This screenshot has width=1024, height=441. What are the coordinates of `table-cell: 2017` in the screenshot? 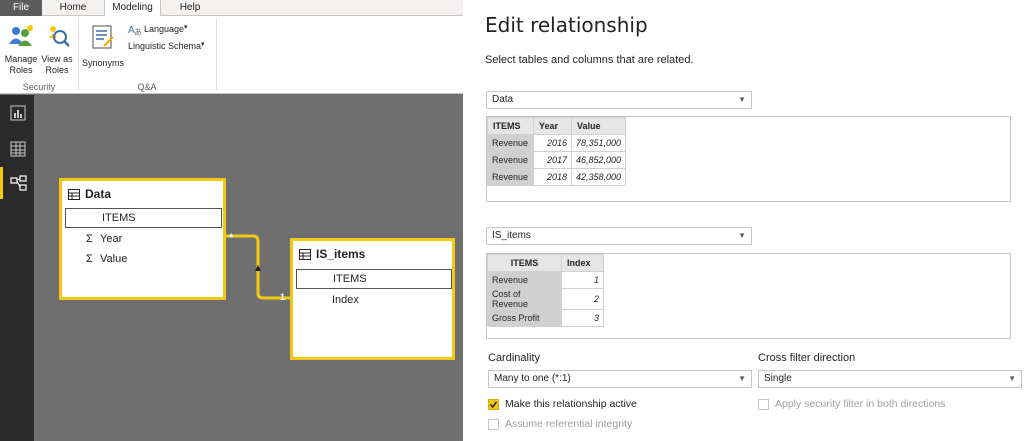 It's located at (552, 160).